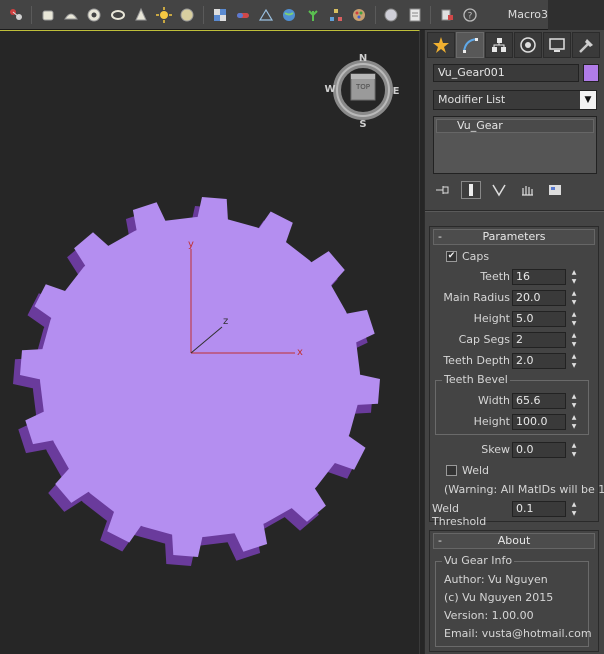 Image resolution: width=604 pixels, height=654 pixels. What do you see at coordinates (470, 15) in the screenshot?
I see `help-icon: ?` at bounding box center [470, 15].